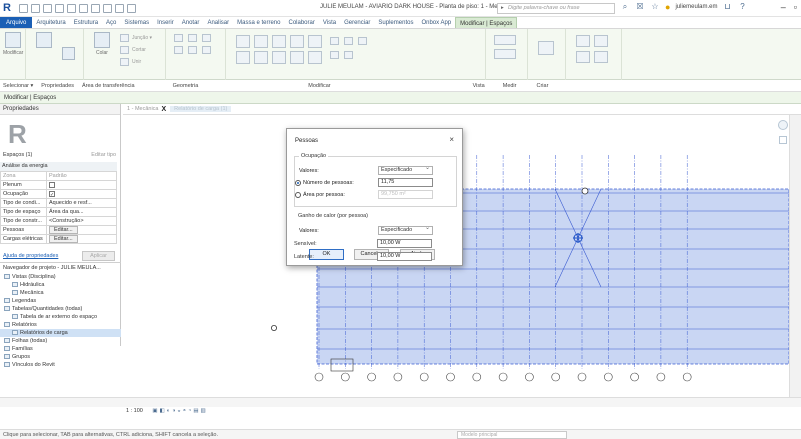 The image size is (801, 439). I want to click on split-gap-icon, so click(348, 55).